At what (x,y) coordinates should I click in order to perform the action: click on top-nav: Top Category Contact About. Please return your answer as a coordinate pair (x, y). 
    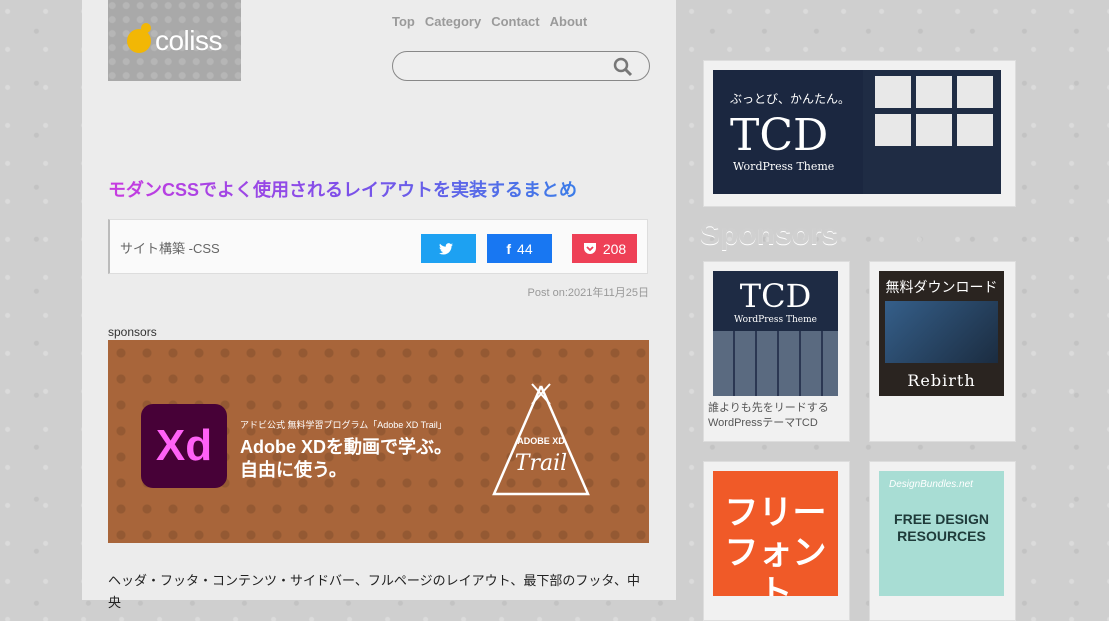
    Looking at the image, I should click on (489, 21).